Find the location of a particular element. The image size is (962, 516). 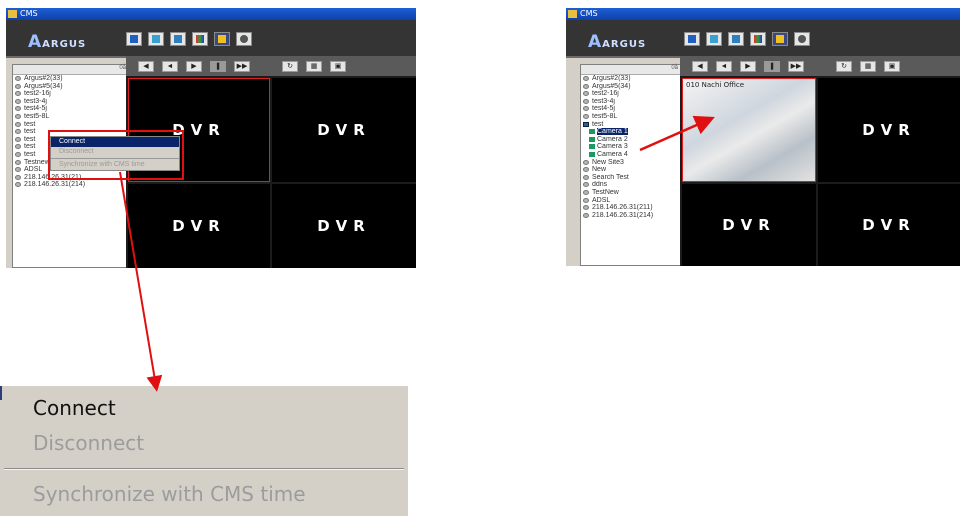

arrow-to-video is located at coordinates (677, 133).